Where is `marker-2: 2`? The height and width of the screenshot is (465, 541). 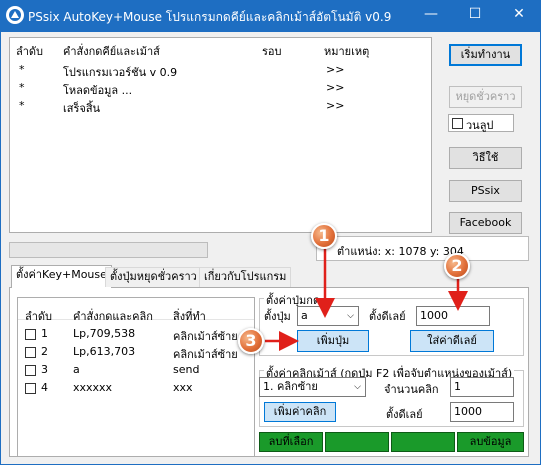
marker-2: 2 is located at coordinates (457, 266).